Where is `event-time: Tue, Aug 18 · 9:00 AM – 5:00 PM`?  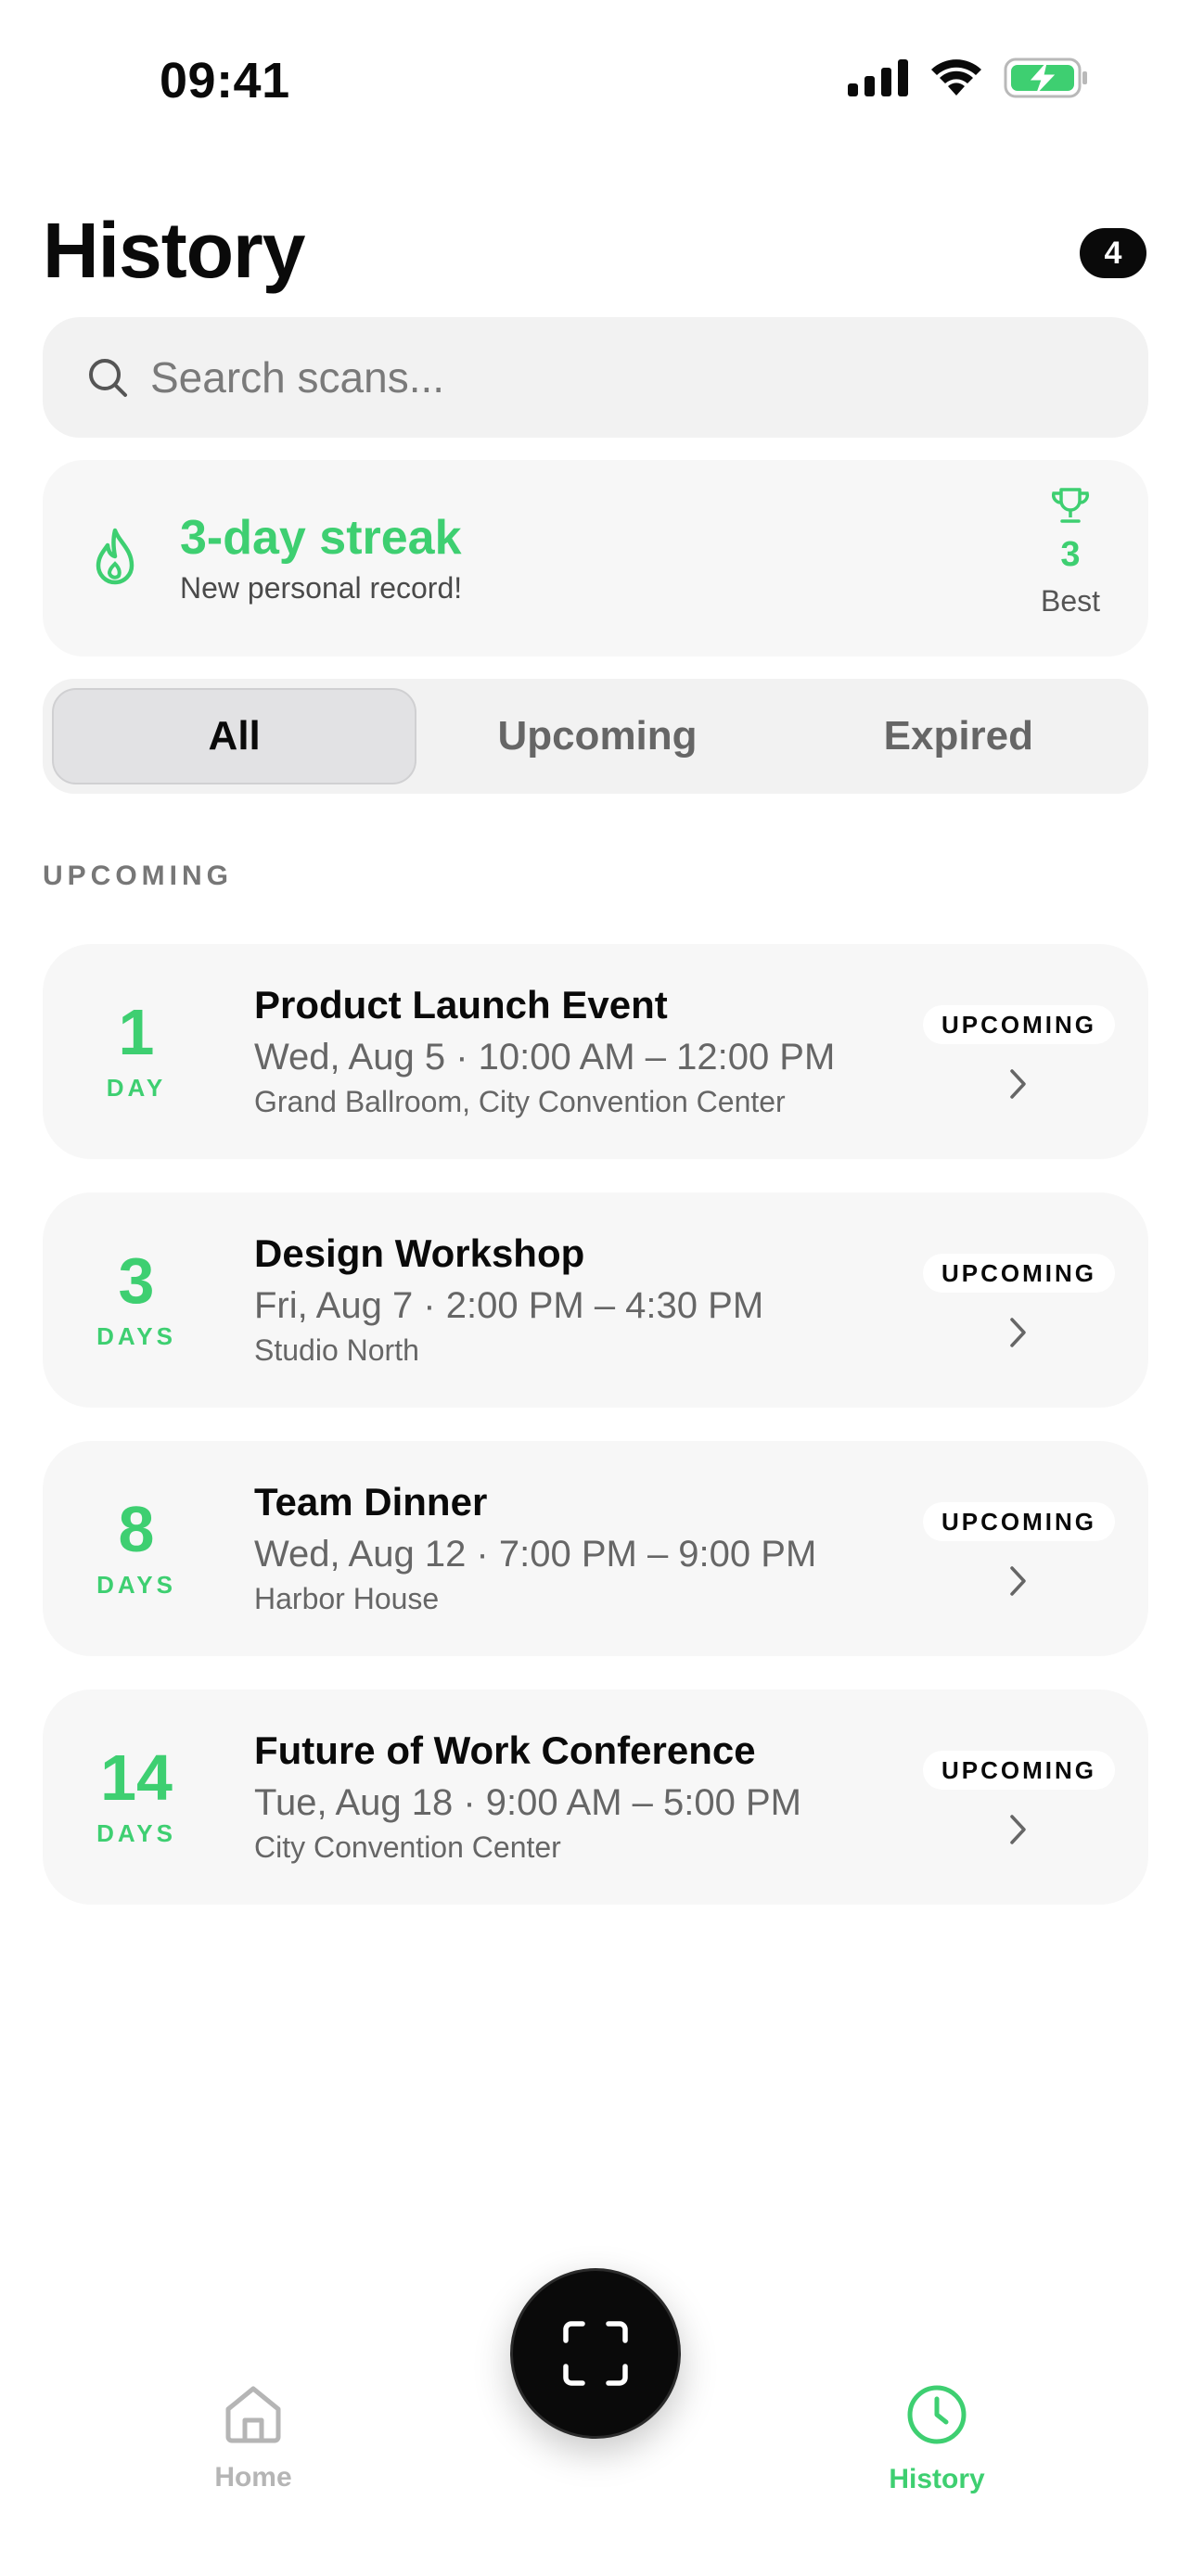
event-time: Tue, Aug 18 · 9:00 AM – 5:00 PM is located at coordinates (527, 1802).